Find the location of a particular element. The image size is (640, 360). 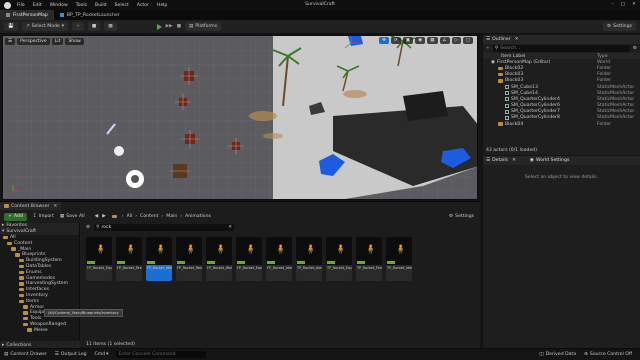

asset-tile: 🧍 FP_Rocket_Fire is located at coordinates (129, 259).